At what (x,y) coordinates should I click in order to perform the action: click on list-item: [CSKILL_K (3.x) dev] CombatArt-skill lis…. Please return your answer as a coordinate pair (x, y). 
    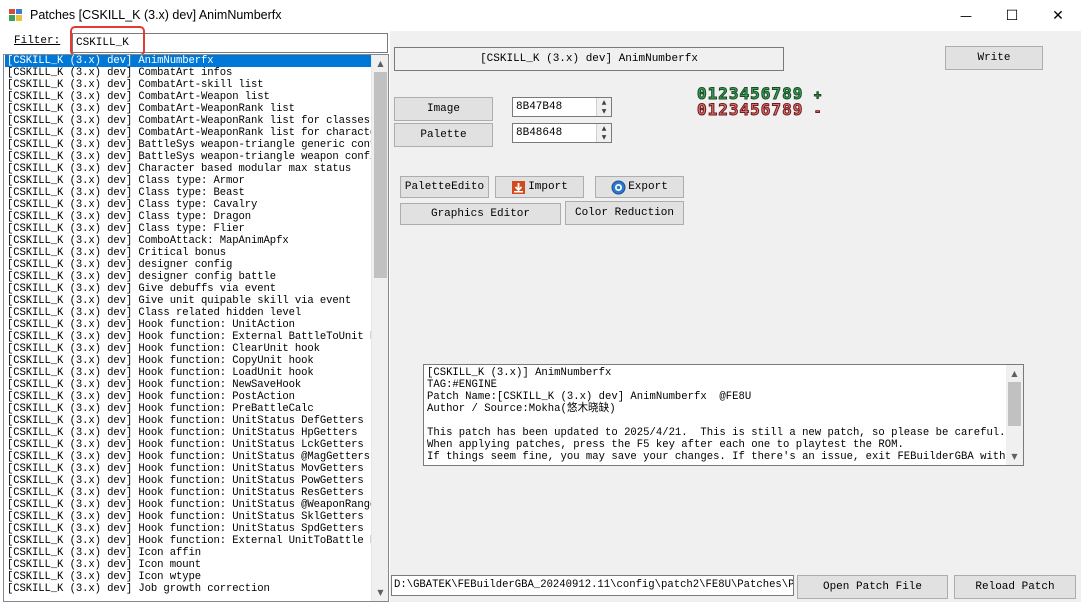
    Looking at the image, I should click on (188, 85).